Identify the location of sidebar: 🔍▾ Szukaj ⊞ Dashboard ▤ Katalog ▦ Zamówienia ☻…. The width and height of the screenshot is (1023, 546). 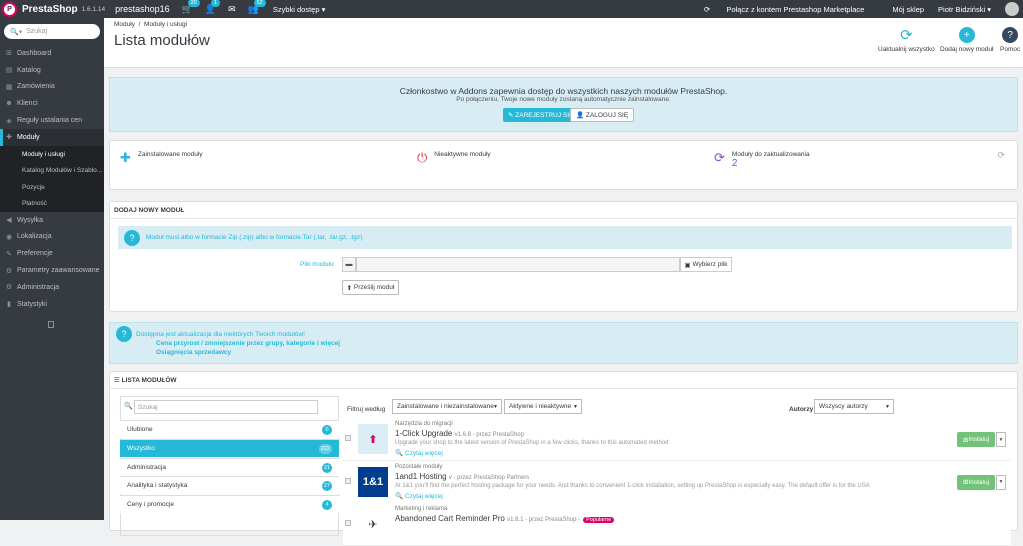
(52, 269).